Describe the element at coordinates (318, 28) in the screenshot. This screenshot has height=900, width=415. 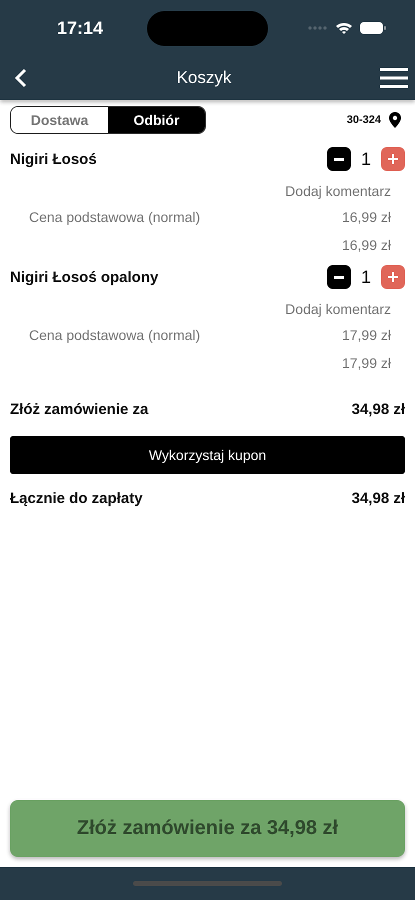
I see `signal-icon` at that location.